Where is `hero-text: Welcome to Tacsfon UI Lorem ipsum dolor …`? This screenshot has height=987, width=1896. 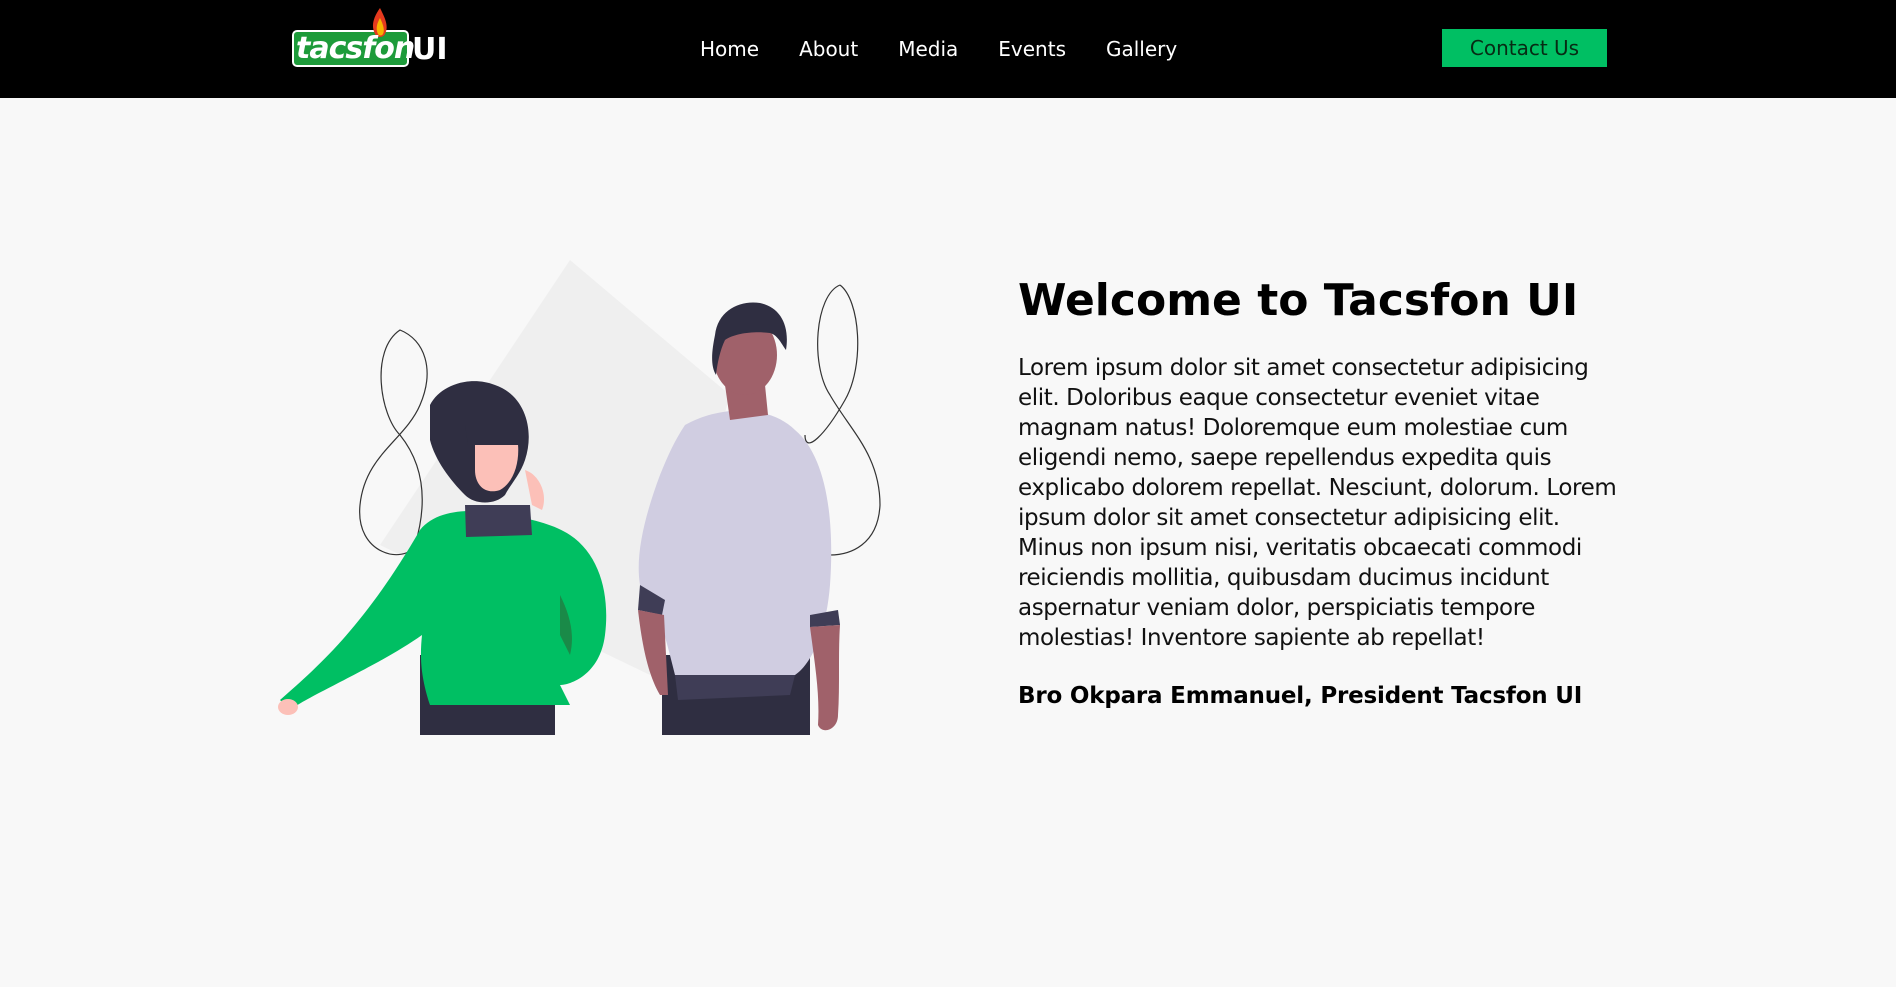
hero-text: Welcome to Tacsfon UI Lorem ipsum dolor … is located at coordinates (1323, 493).